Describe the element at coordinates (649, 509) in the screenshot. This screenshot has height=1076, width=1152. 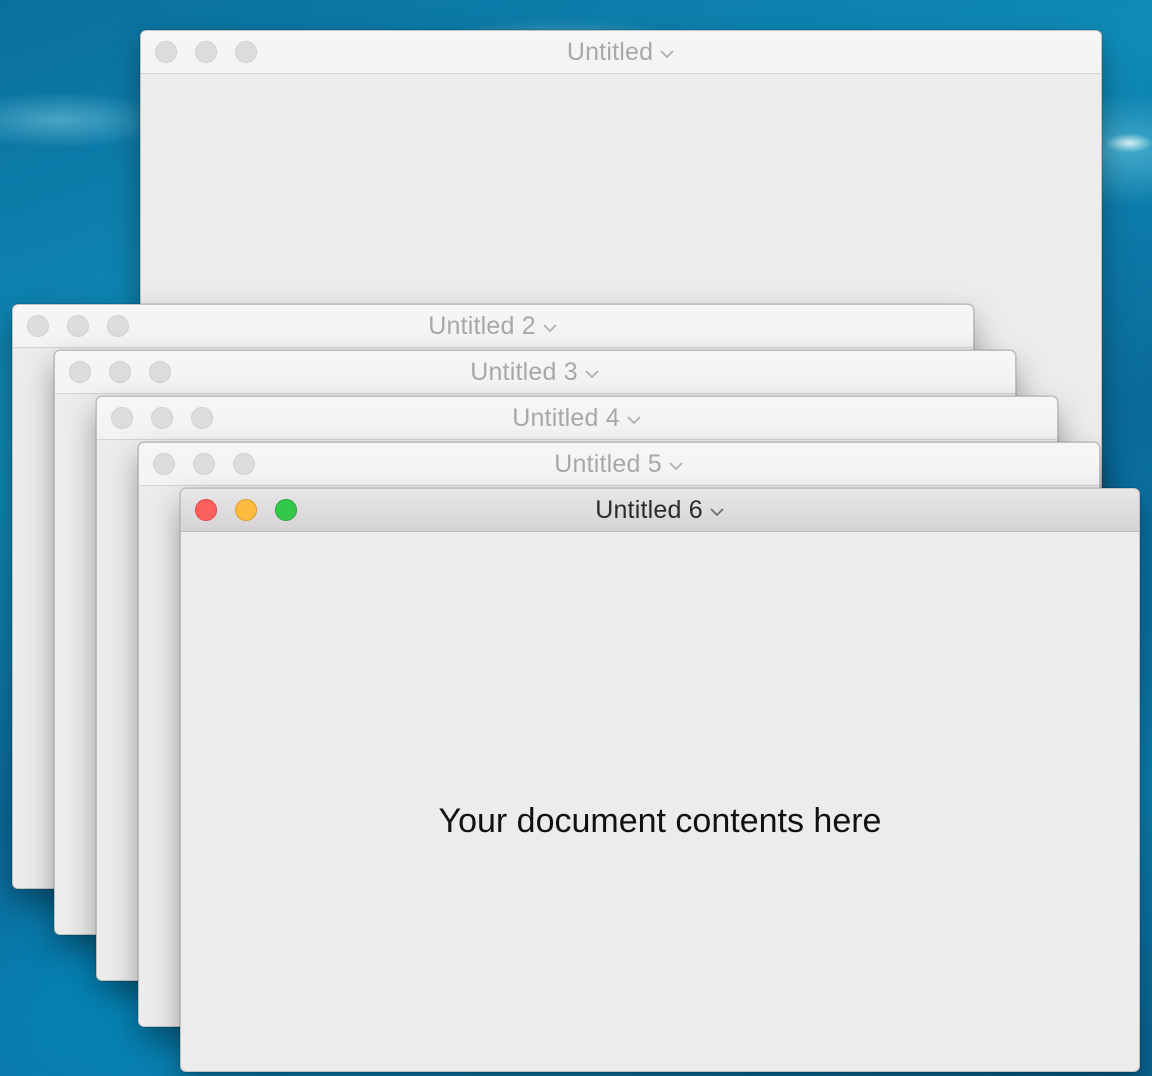
I see `window-title: Untitled 6` at that location.